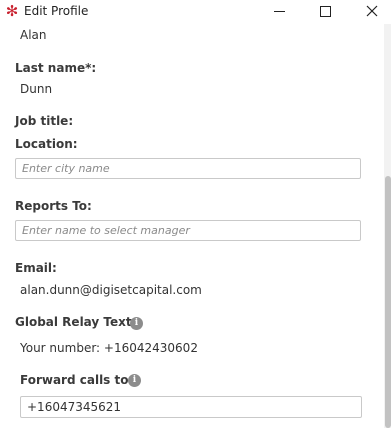  What do you see at coordinates (136, 323) in the screenshot?
I see `global-relay-info-icon: i` at bounding box center [136, 323].